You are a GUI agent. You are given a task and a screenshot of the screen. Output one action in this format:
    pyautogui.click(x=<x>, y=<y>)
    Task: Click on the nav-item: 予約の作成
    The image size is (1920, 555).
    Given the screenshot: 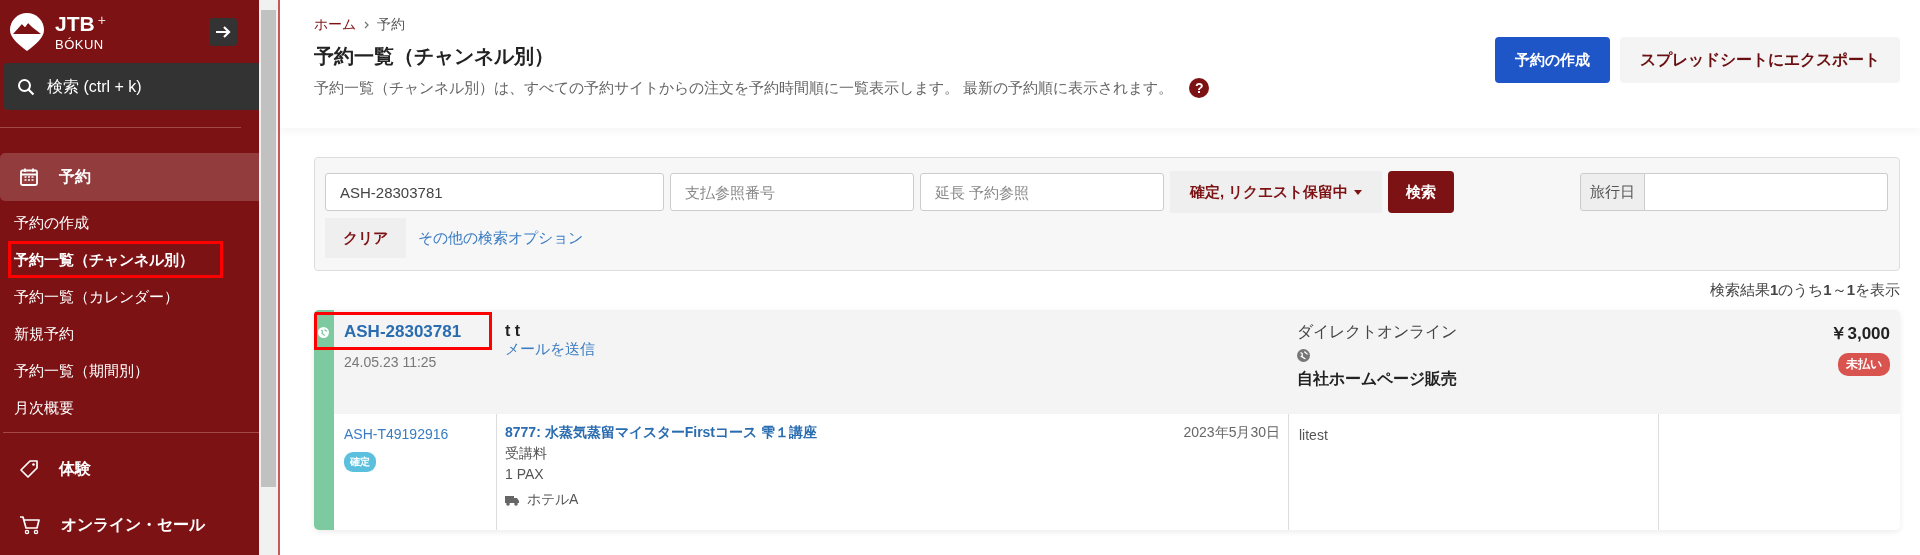 What is the action you would take?
    pyautogui.click(x=129, y=222)
    